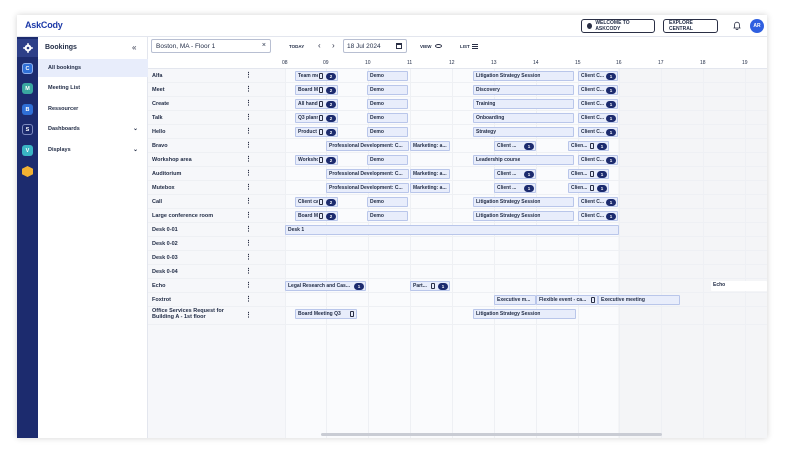  Describe the element at coordinates (426, 46) in the screenshot. I see `view-toggle-label: VIEW` at that location.